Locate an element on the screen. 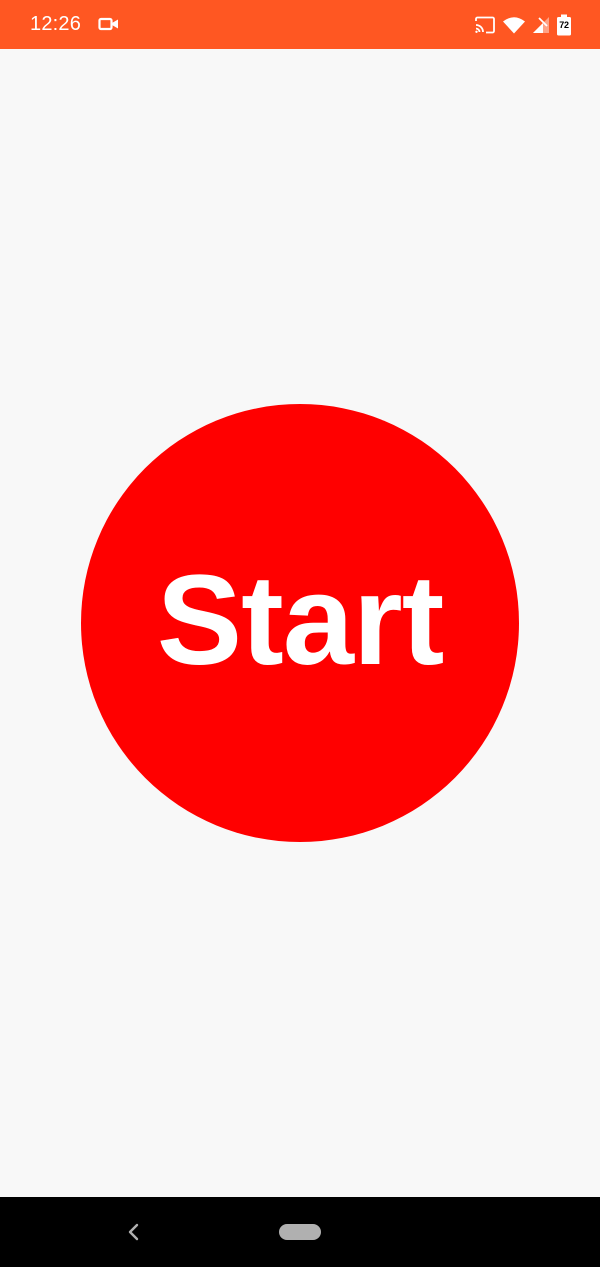  battery-icon: 72 is located at coordinates (564, 25).